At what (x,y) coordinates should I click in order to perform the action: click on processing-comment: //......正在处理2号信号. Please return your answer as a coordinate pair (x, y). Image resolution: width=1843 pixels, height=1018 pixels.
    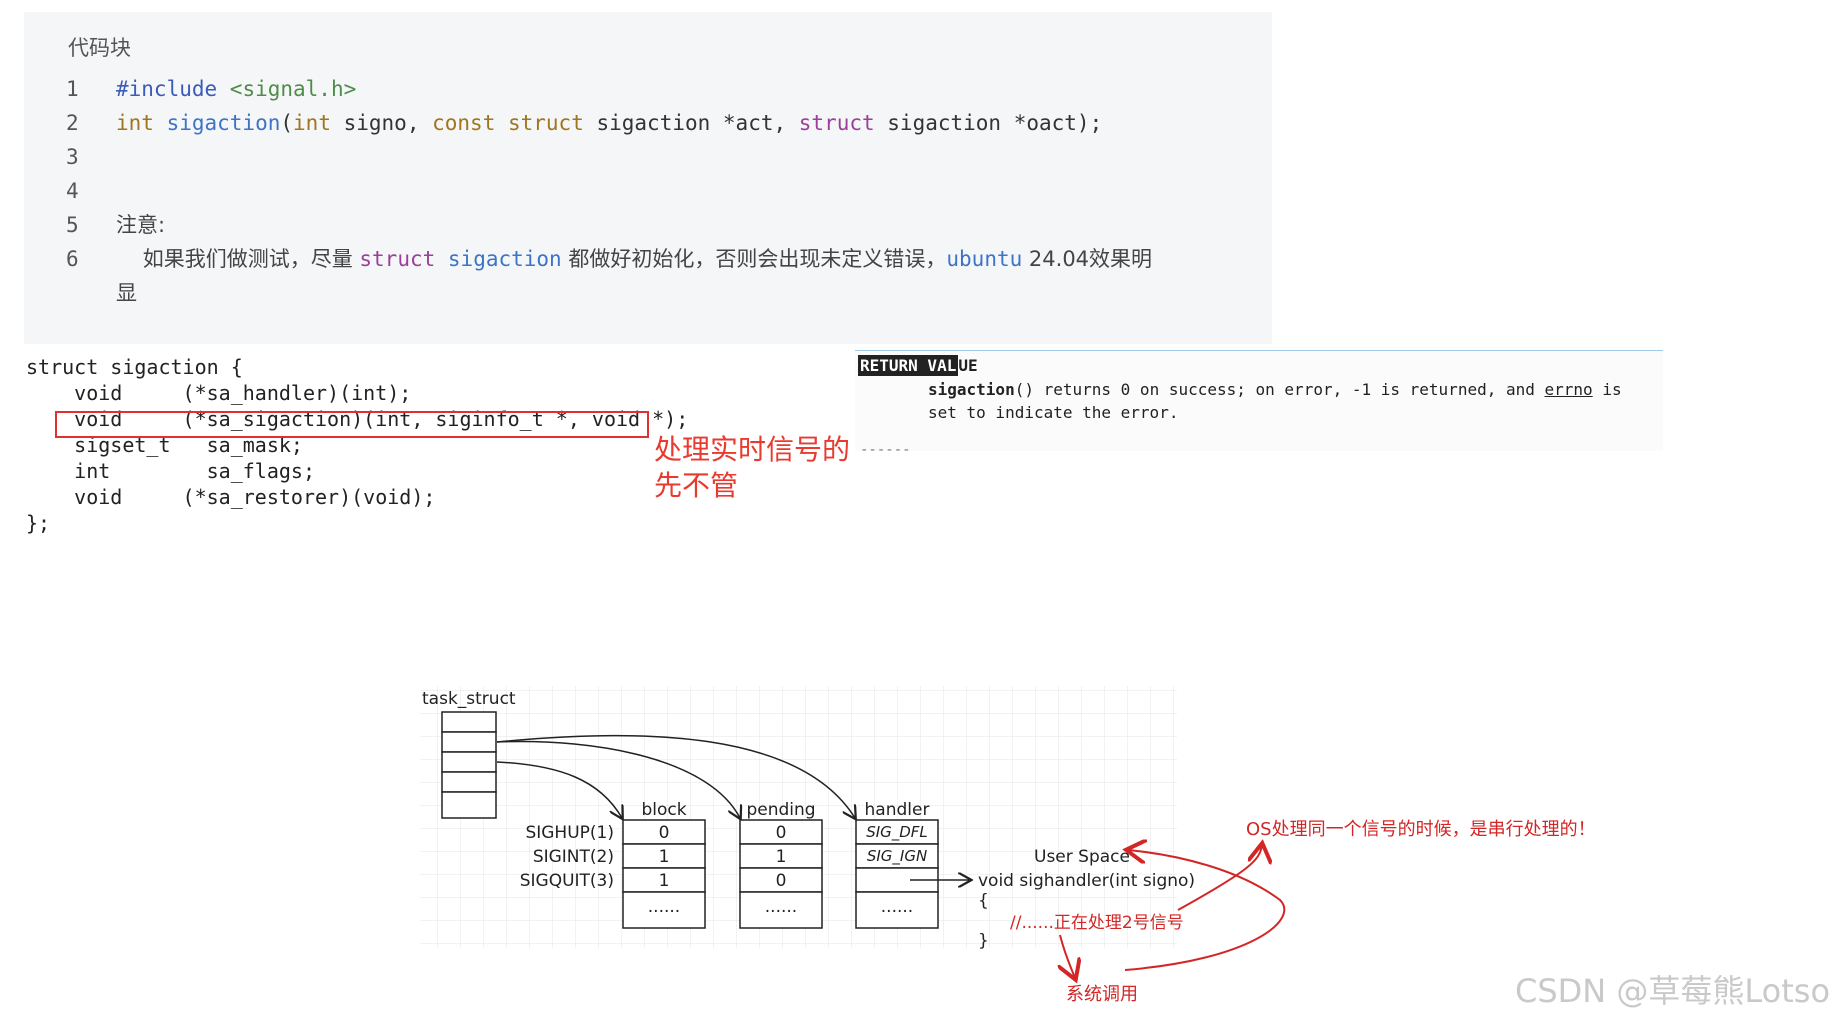
    Looking at the image, I should click on (1097, 923).